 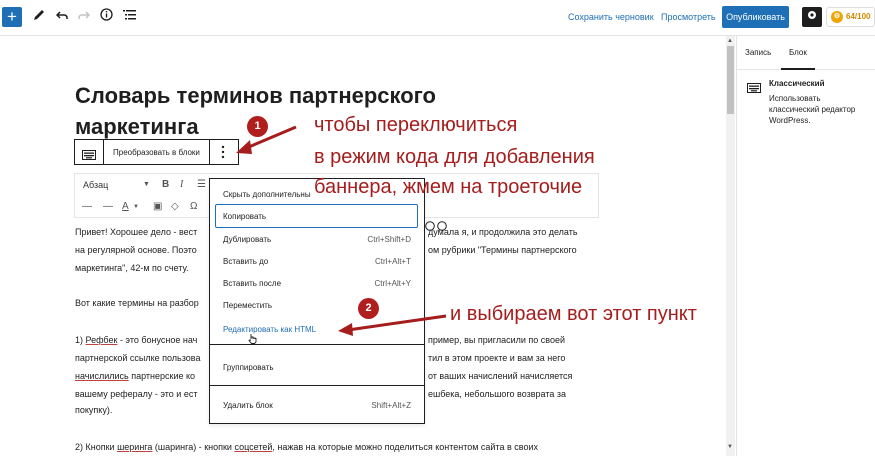 I want to click on annotation-arrows, so click(x=341, y=230).